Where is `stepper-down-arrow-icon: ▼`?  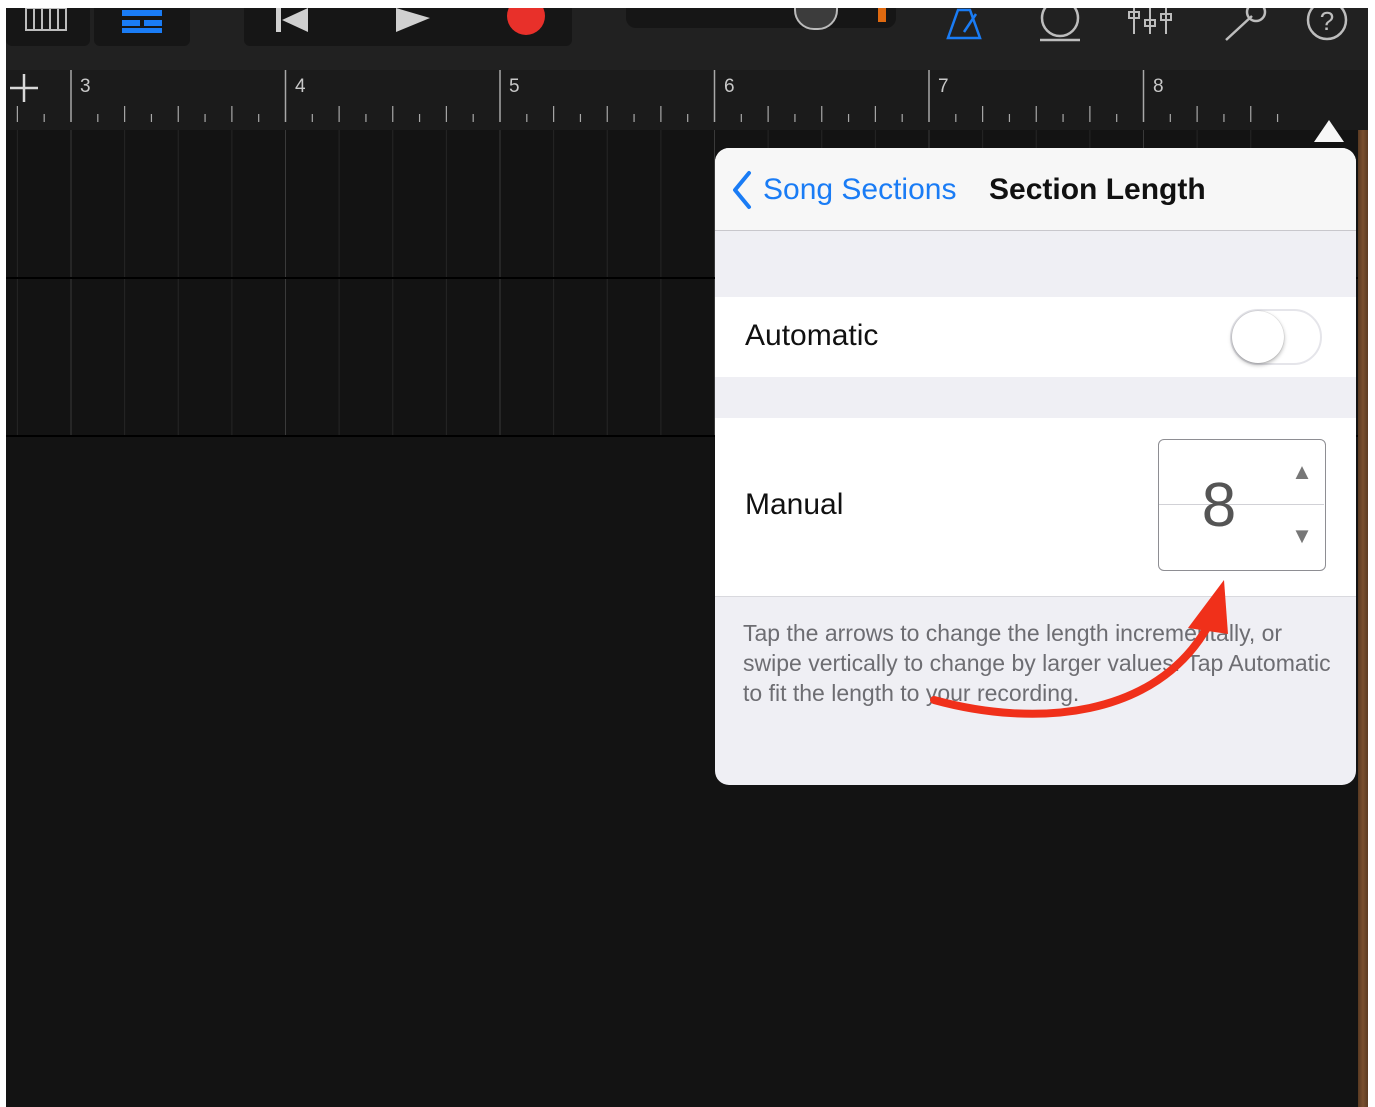
stepper-down-arrow-icon: ▼ is located at coordinates (1302, 536).